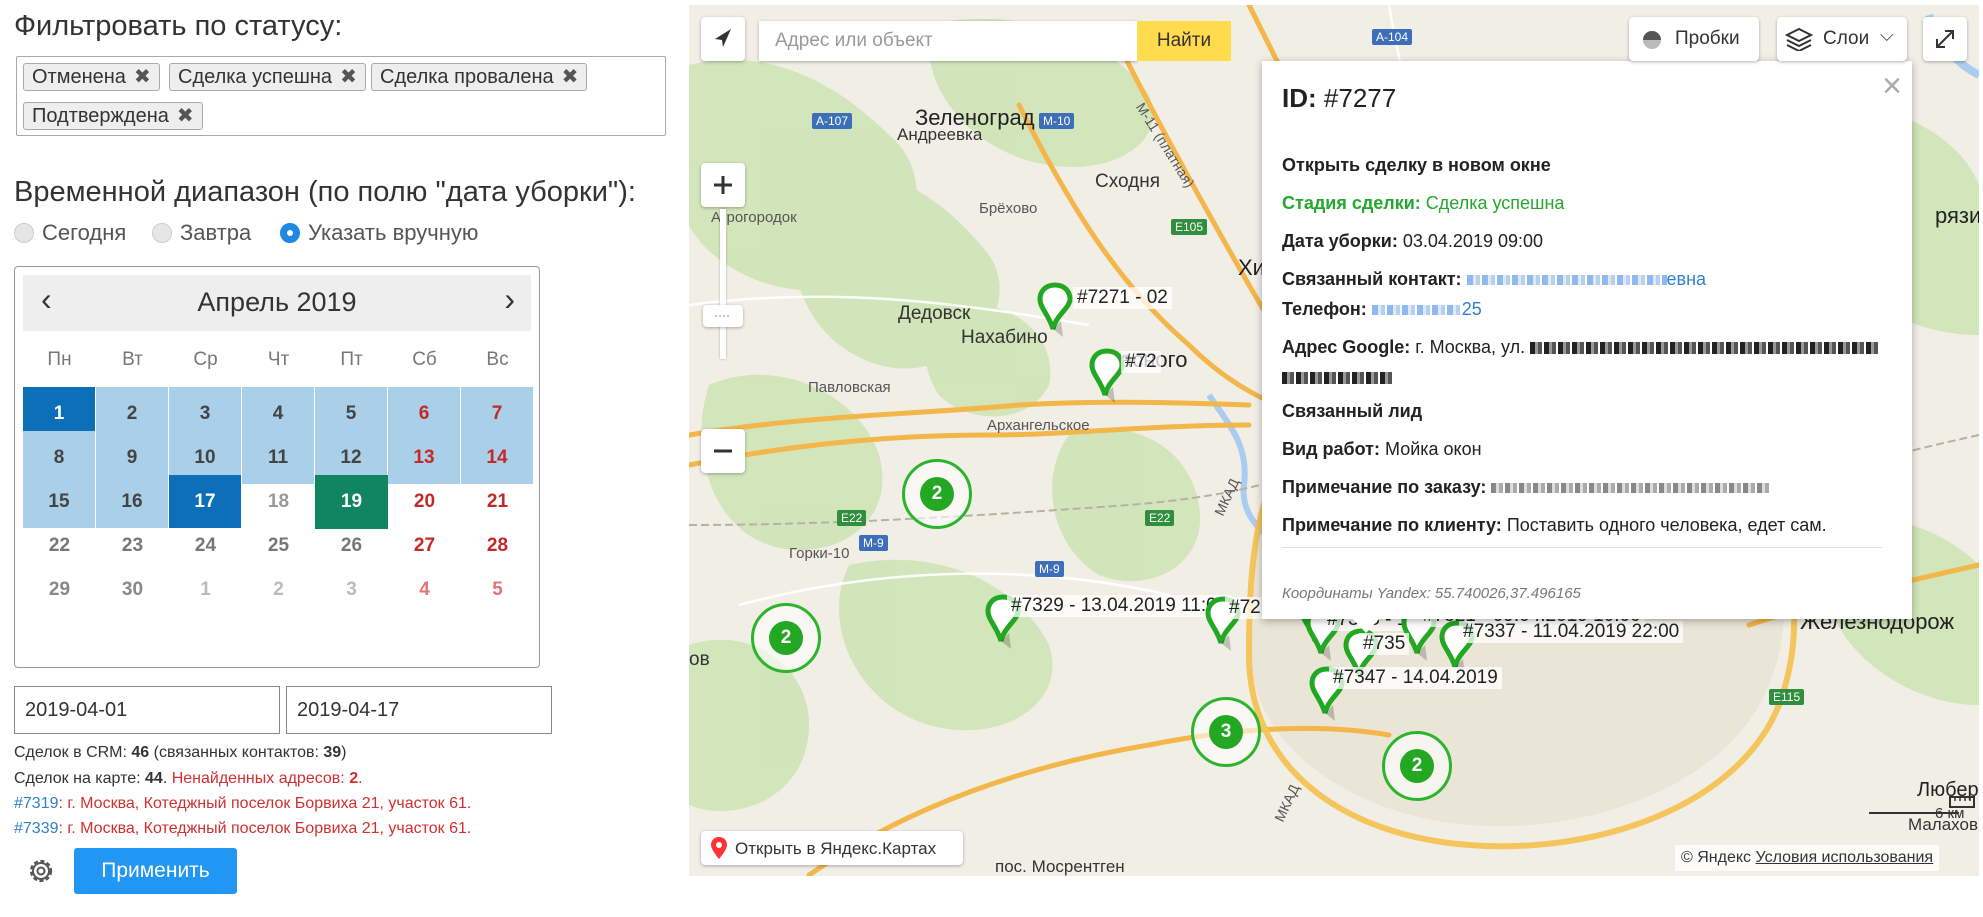  What do you see at coordinates (36, 803) in the screenshot?
I see `deal-link: #7319` at bounding box center [36, 803].